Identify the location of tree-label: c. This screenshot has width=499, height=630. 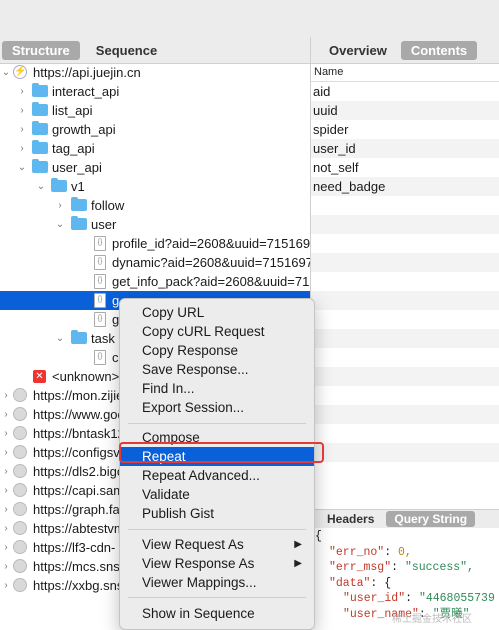
(115, 357).